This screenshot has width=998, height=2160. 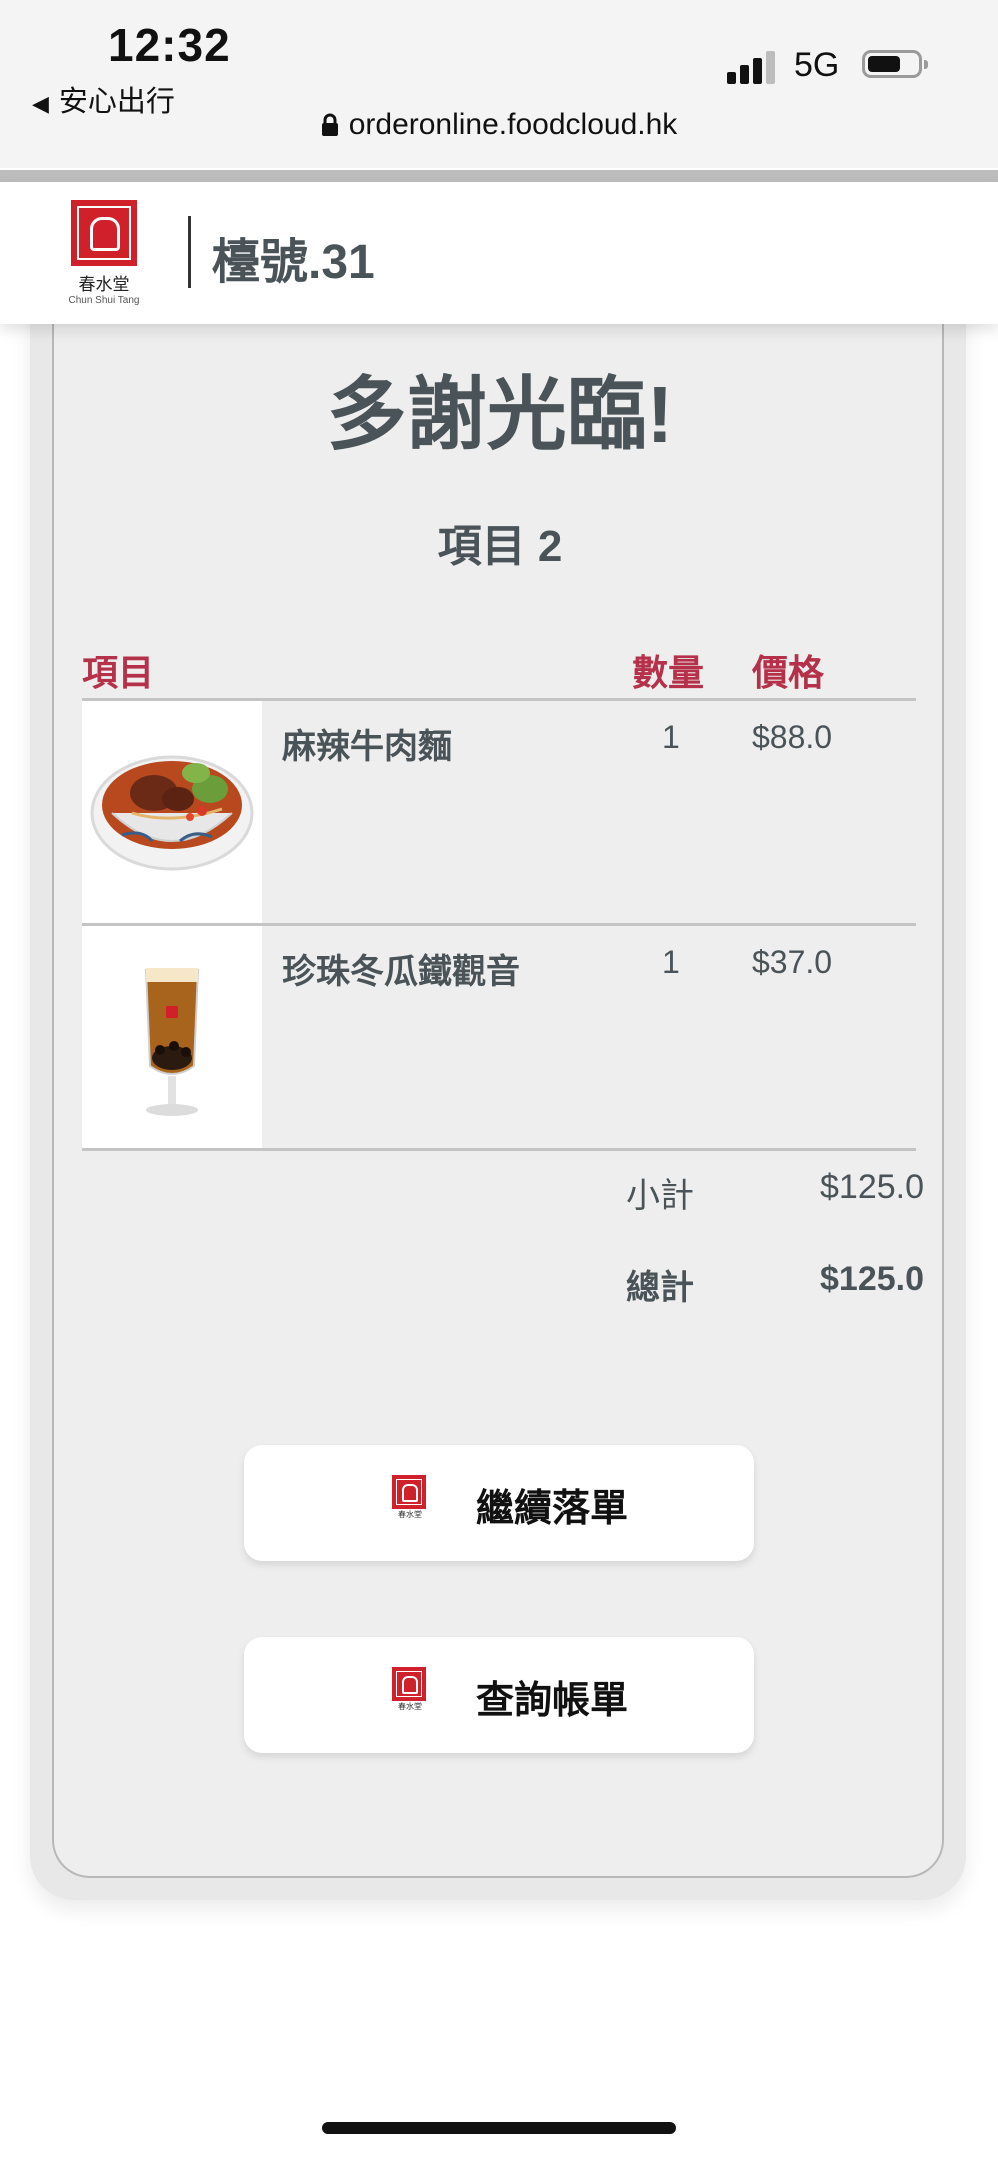 What do you see at coordinates (172, 812) in the screenshot?
I see `spicy-beef-noodle-image` at bounding box center [172, 812].